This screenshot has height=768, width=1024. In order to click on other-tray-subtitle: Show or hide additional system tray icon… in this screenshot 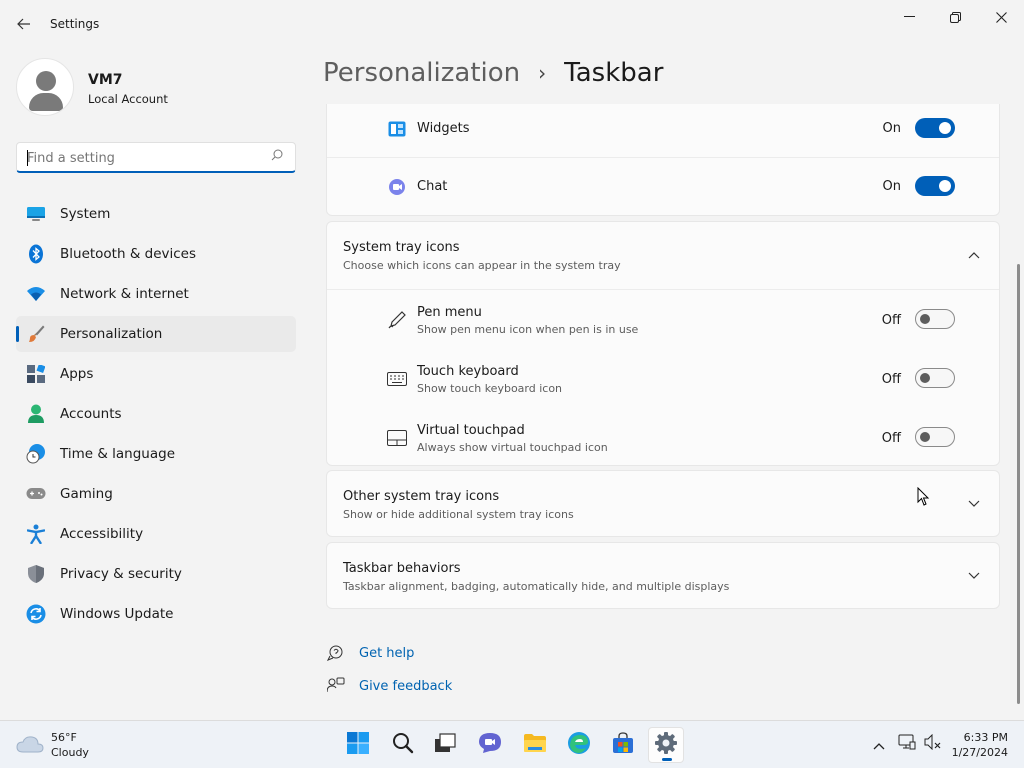, I will do `click(458, 514)`.